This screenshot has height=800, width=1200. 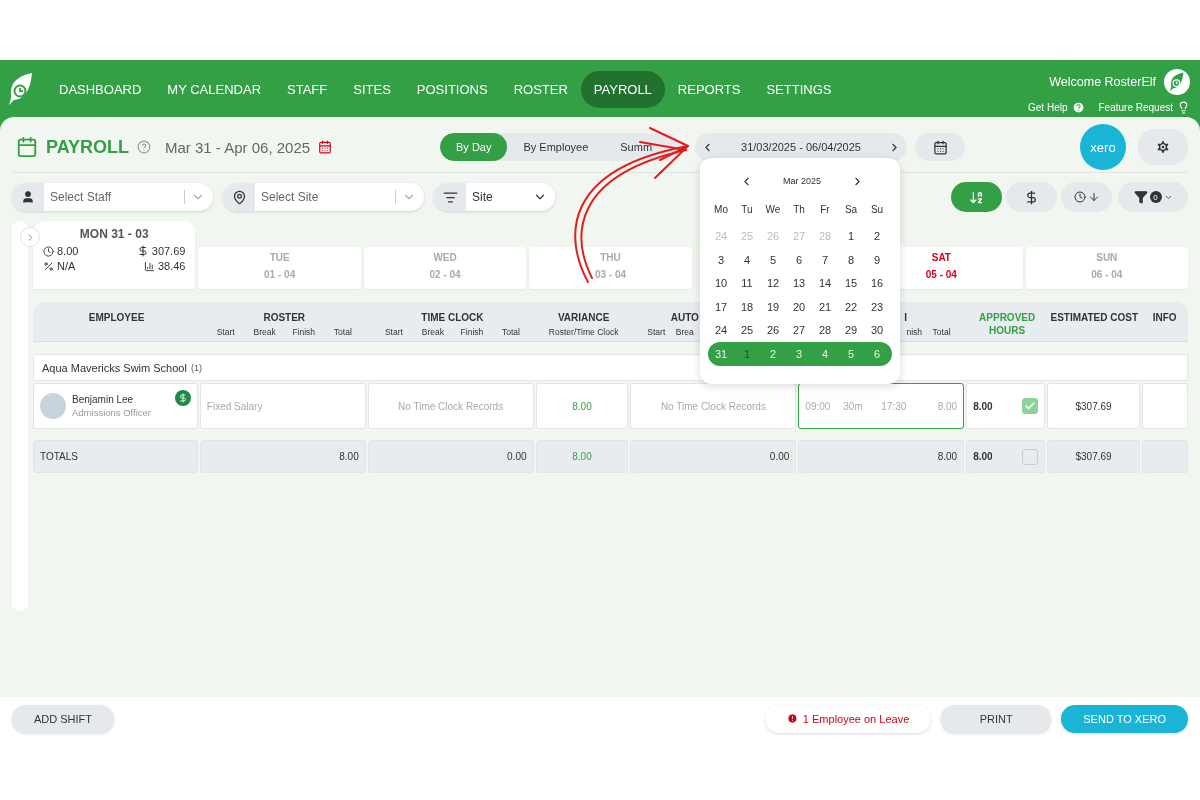 I want to click on person-icon, so click(x=28, y=197).